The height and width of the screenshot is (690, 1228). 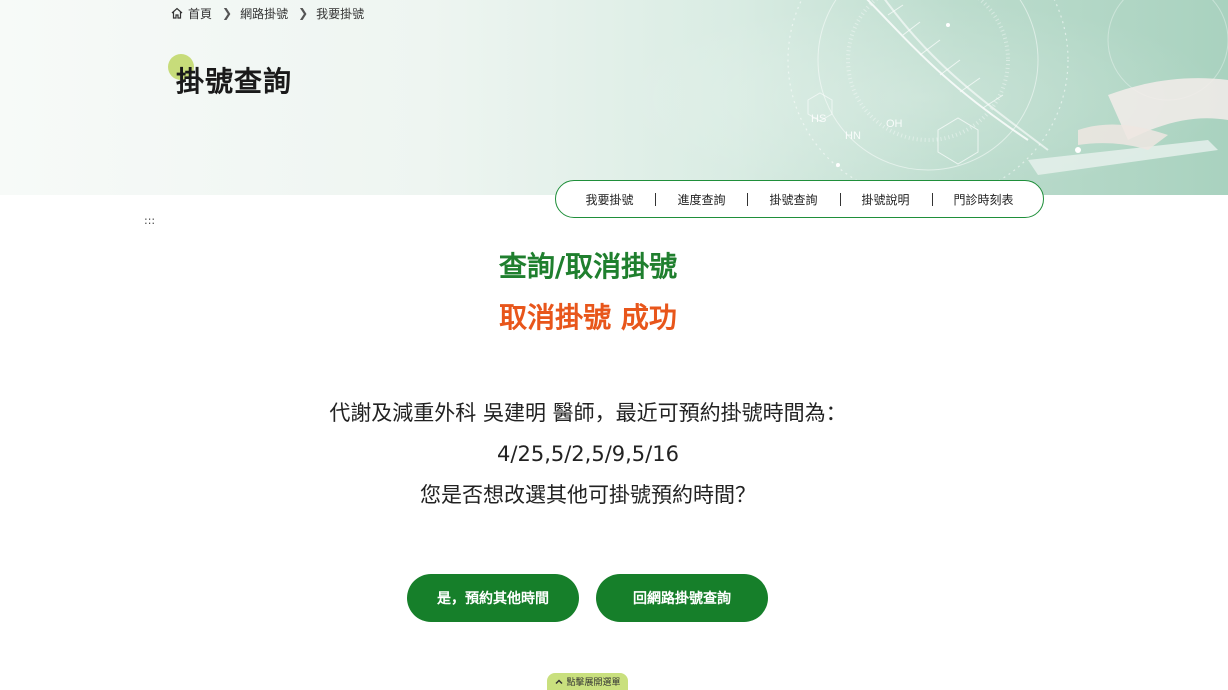 What do you see at coordinates (588, 454) in the screenshot?
I see `available-dates: 4/25,5/2,5/9,5/16` at bounding box center [588, 454].